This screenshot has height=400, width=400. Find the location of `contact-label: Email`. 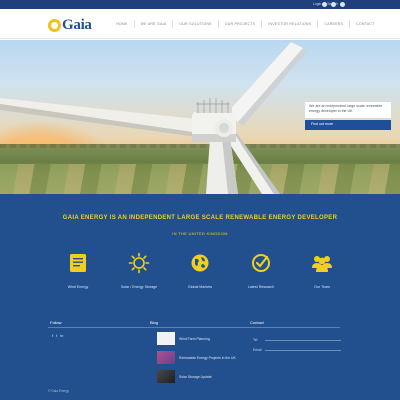

contact-label: Email is located at coordinates (257, 350).